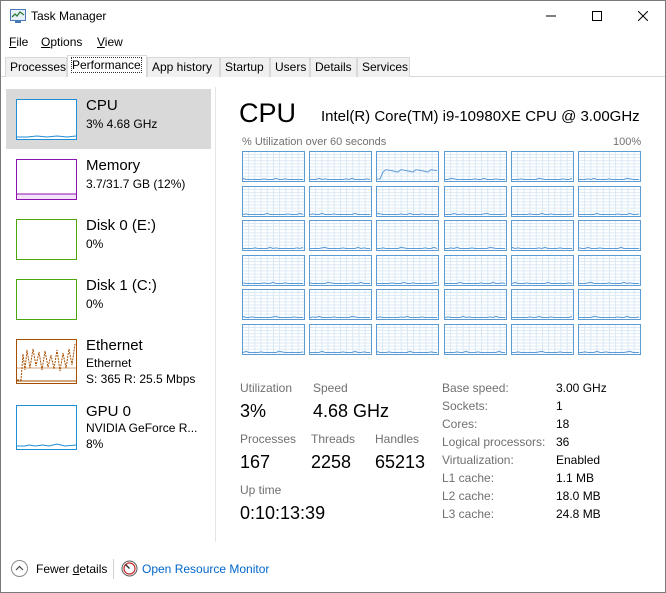 The image size is (666, 593). I want to click on sidebar-item-detail: 3% 4.68 GHz, so click(122, 124).